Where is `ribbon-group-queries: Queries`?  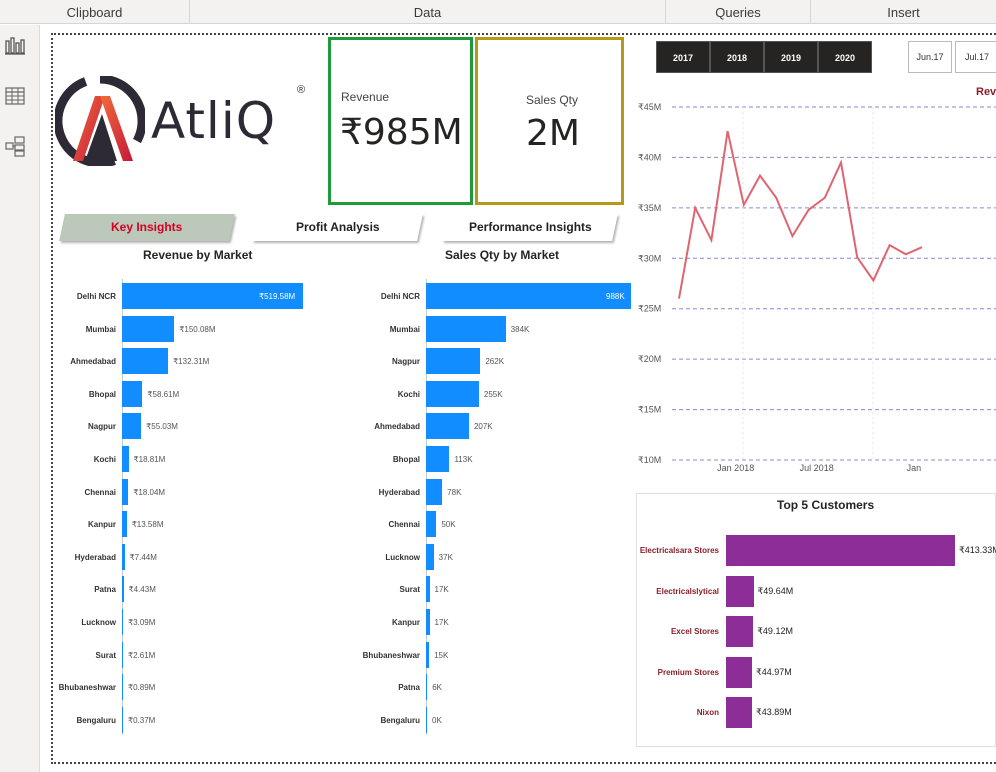 ribbon-group-queries: Queries is located at coordinates (738, 12).